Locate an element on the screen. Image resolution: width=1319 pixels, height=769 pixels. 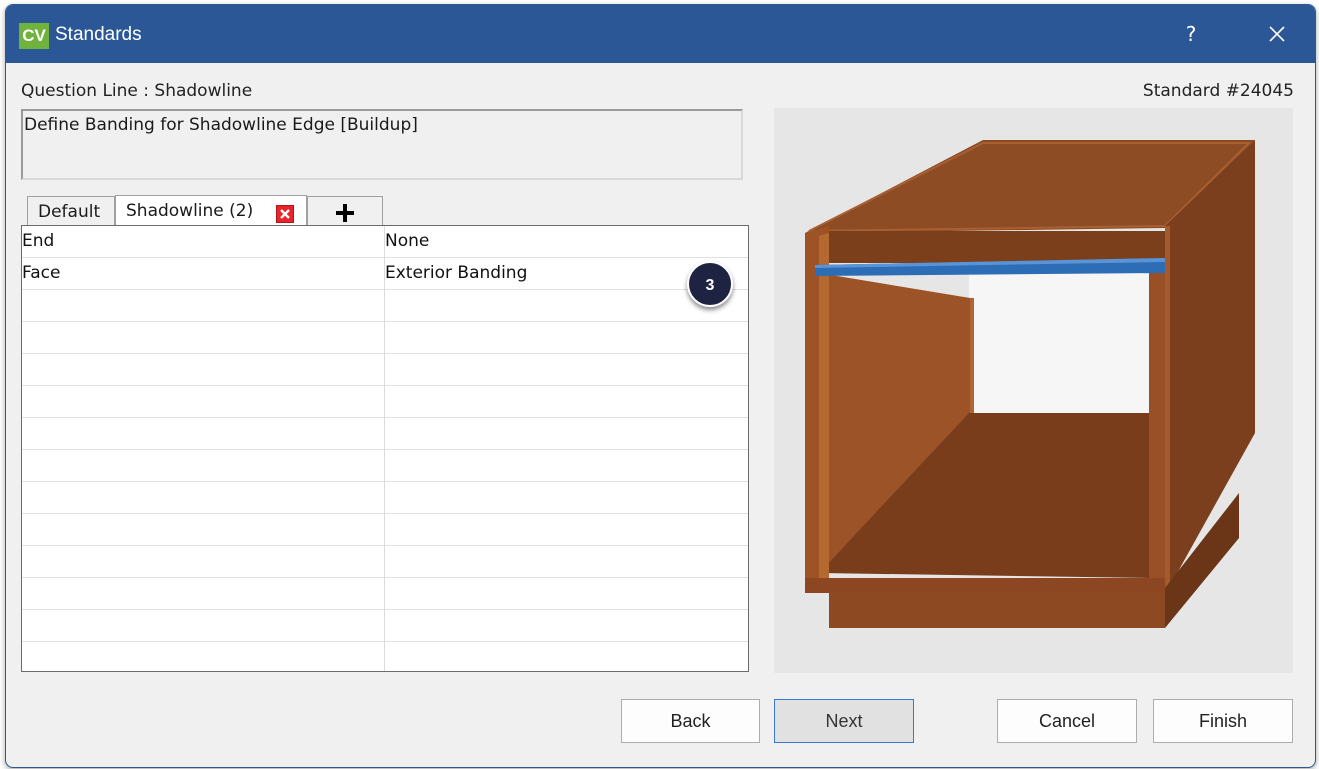
standard-number-label: Standard #24045 is located at coordinates (1218, 91).